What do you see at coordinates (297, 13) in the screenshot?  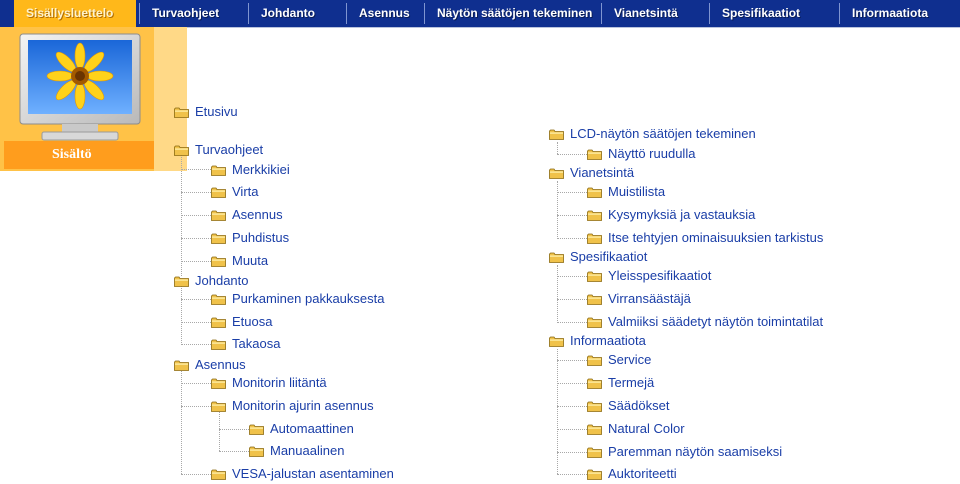 I see `nav-tab-introduction: Johdanto` at bounding box center [297, 13].